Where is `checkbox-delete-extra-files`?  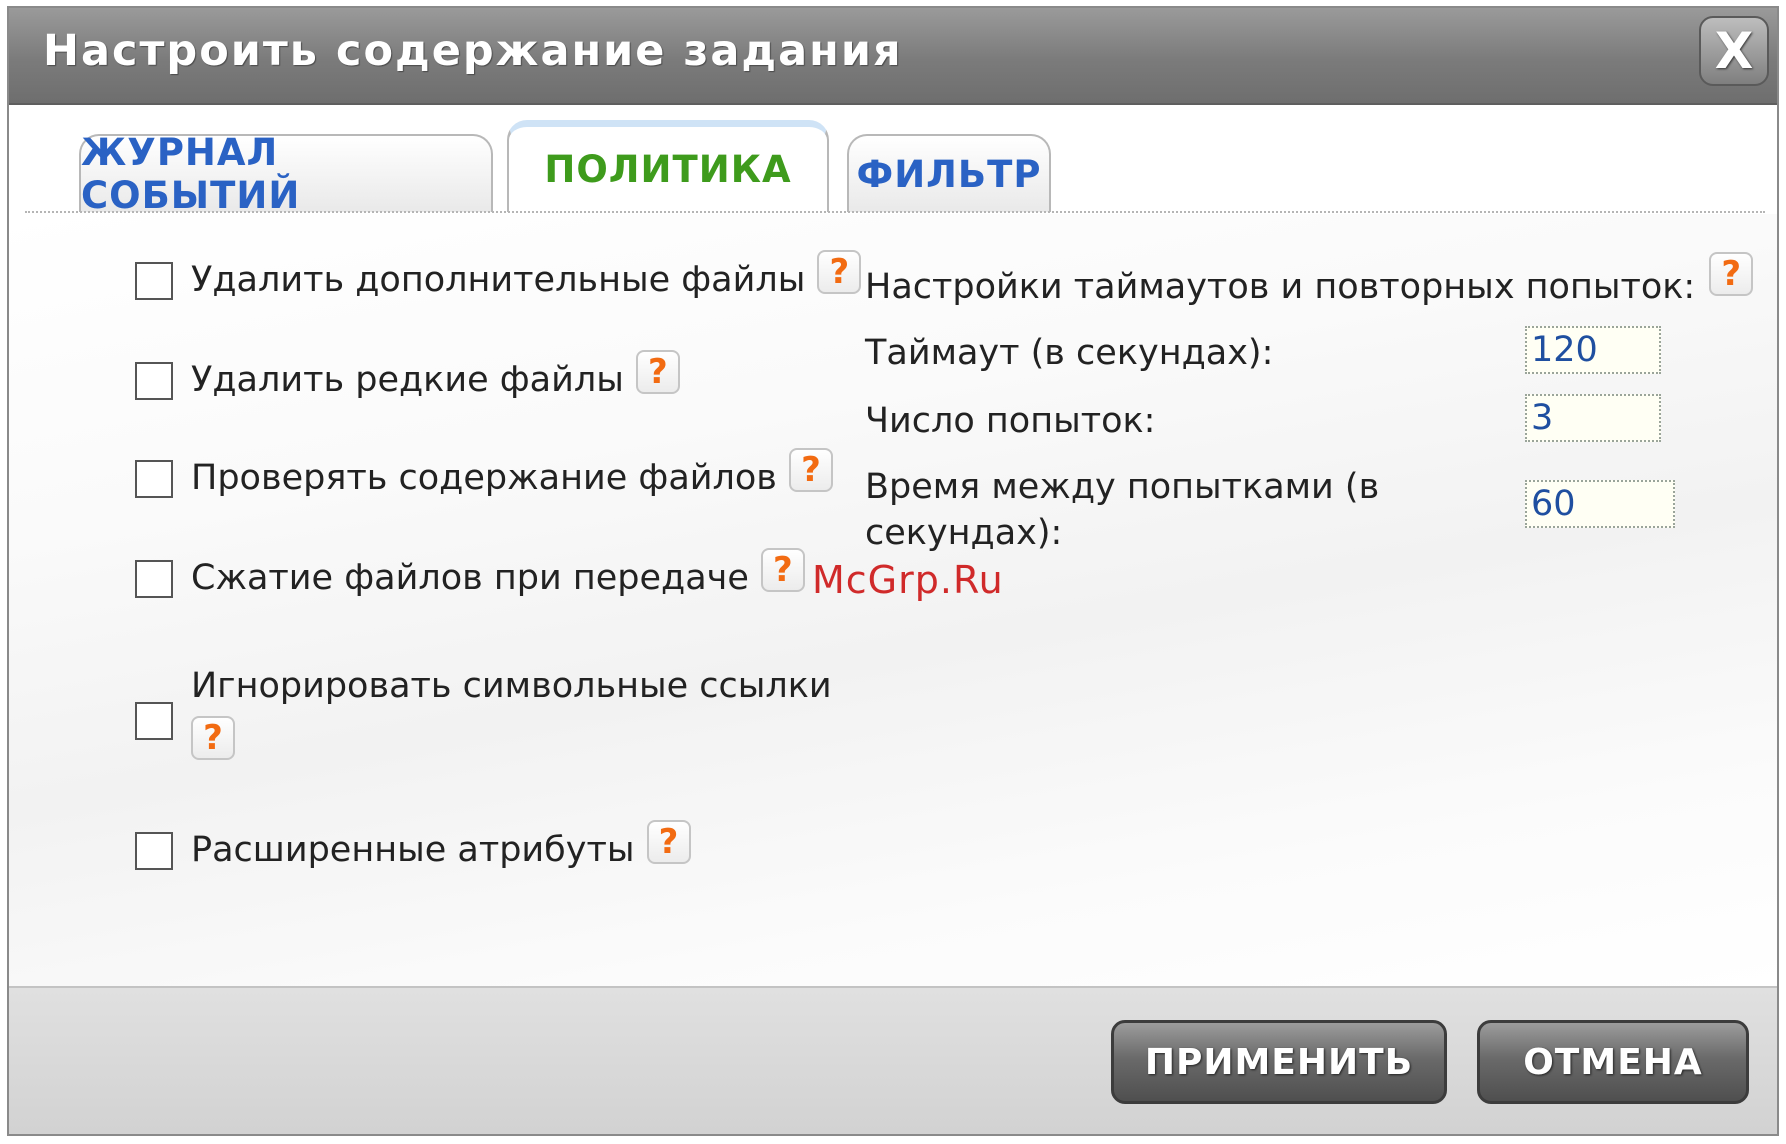 checkbox-delete-extra-files is located at coordinates (154, 281).